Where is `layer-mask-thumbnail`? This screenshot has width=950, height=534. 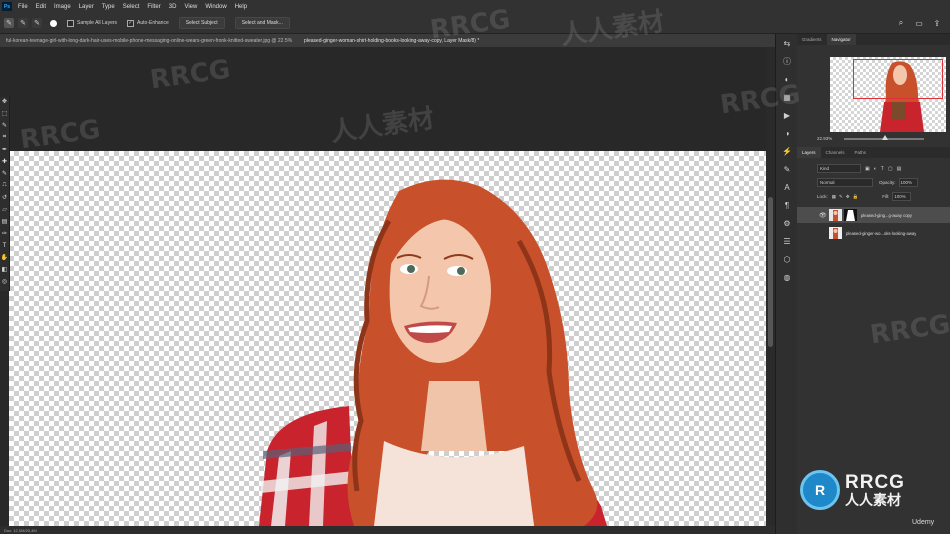
layer-mask-thumbnail is located at coordinates (850, 215).